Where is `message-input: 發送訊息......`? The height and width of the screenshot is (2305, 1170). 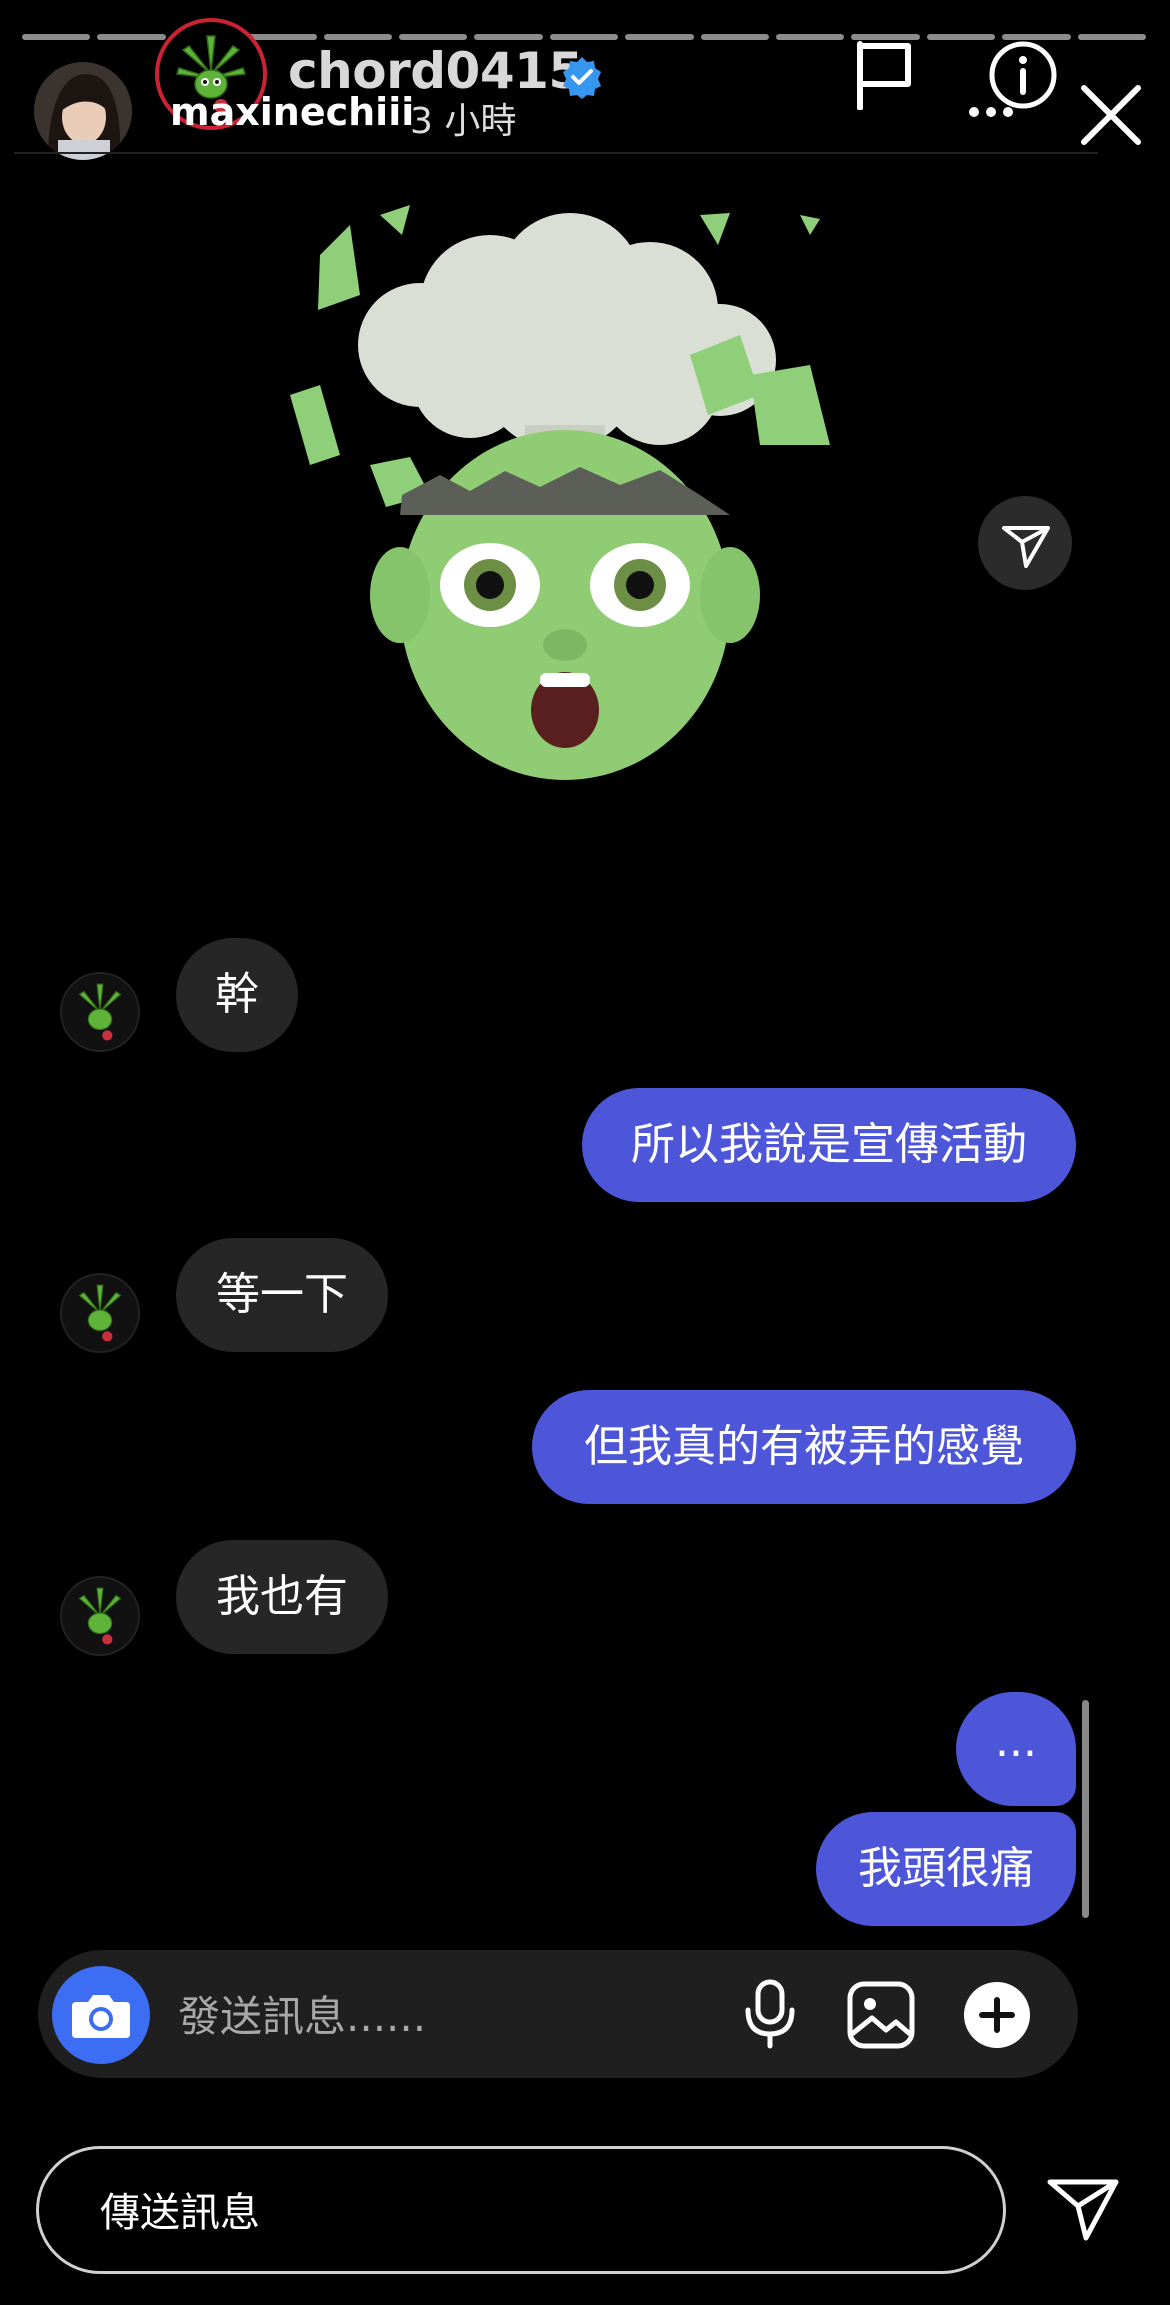
message-input: 發送訊息...... is located at coordinates (302, 2013).